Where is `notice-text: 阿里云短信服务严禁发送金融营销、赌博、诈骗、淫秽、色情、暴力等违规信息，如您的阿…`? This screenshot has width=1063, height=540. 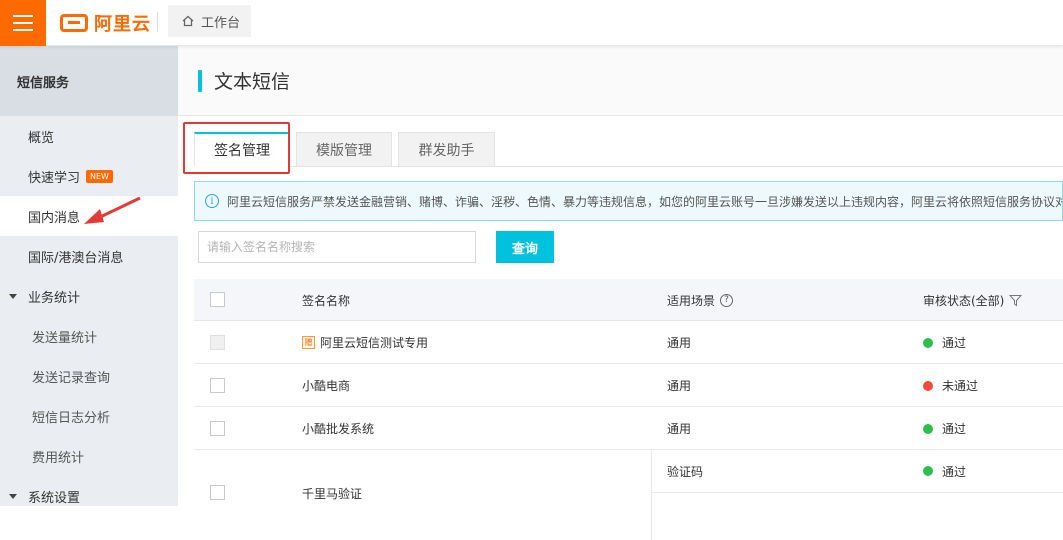
notice-text: 阿里云短信服务严禁发送金融营销、赌博、诈骗、淫秽、色情、暴力等违规信息，如您的阿… is located at coordinates (645, 201).